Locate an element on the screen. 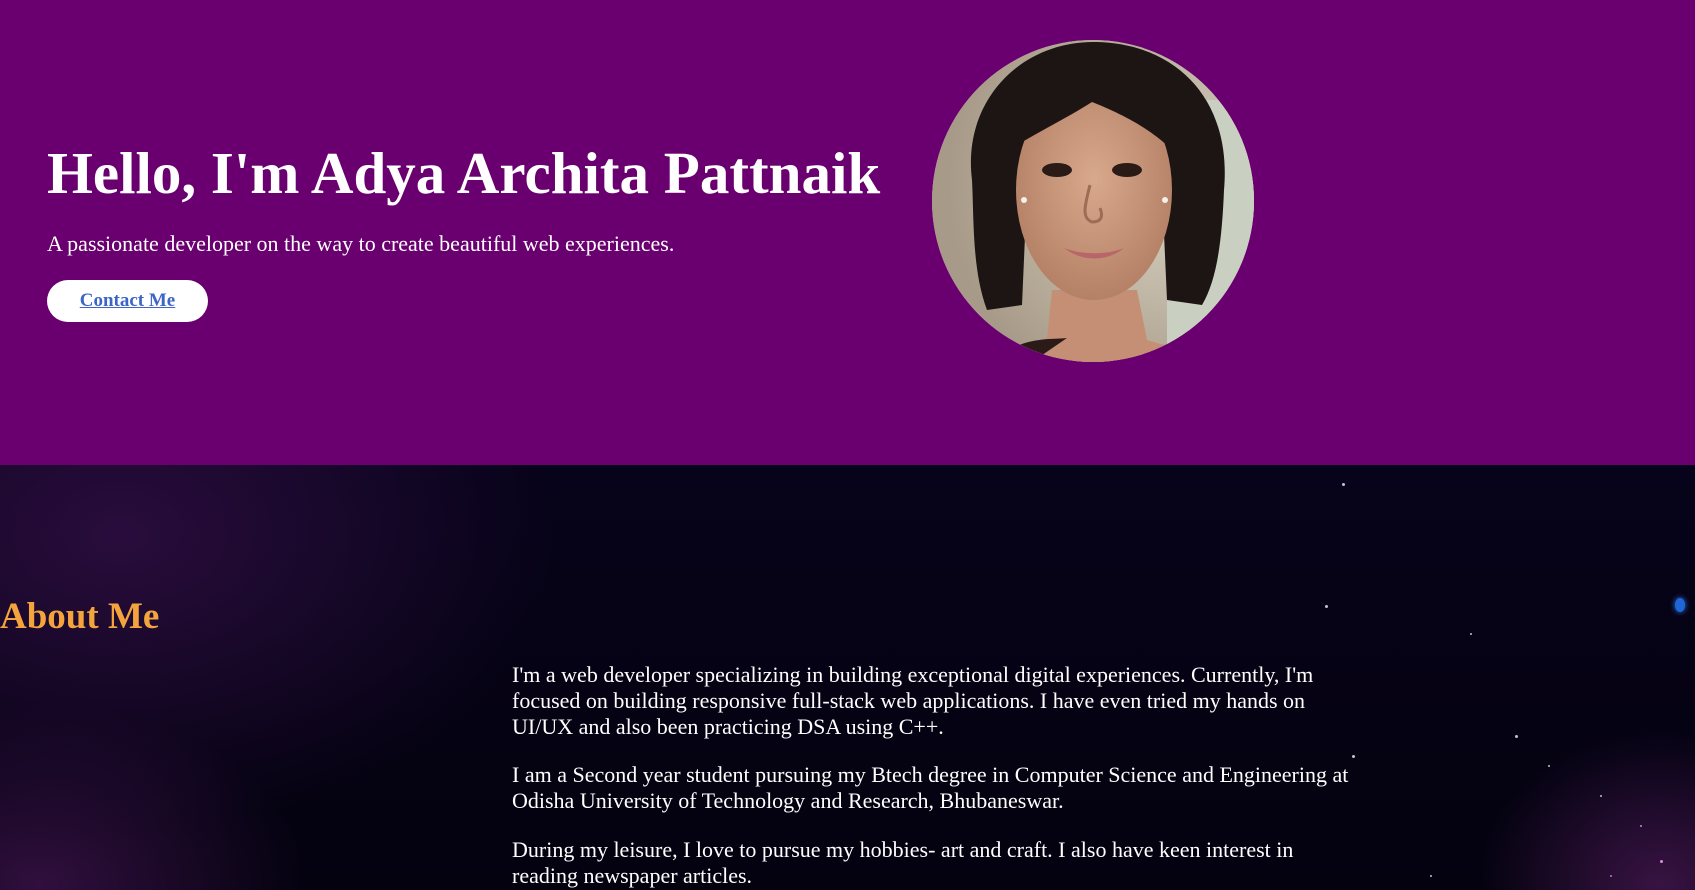 This screenshot has width=1695, height=890. contact-me-button: Contact Me is located at coordinates (127, 301).